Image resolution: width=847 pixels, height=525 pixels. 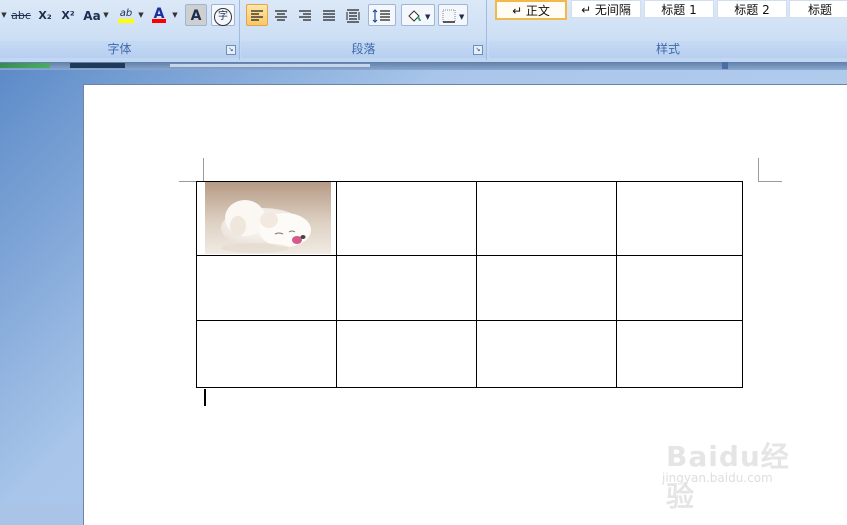 I want to click on style-heading-1: 标题 1, so click(x=679, y=9).